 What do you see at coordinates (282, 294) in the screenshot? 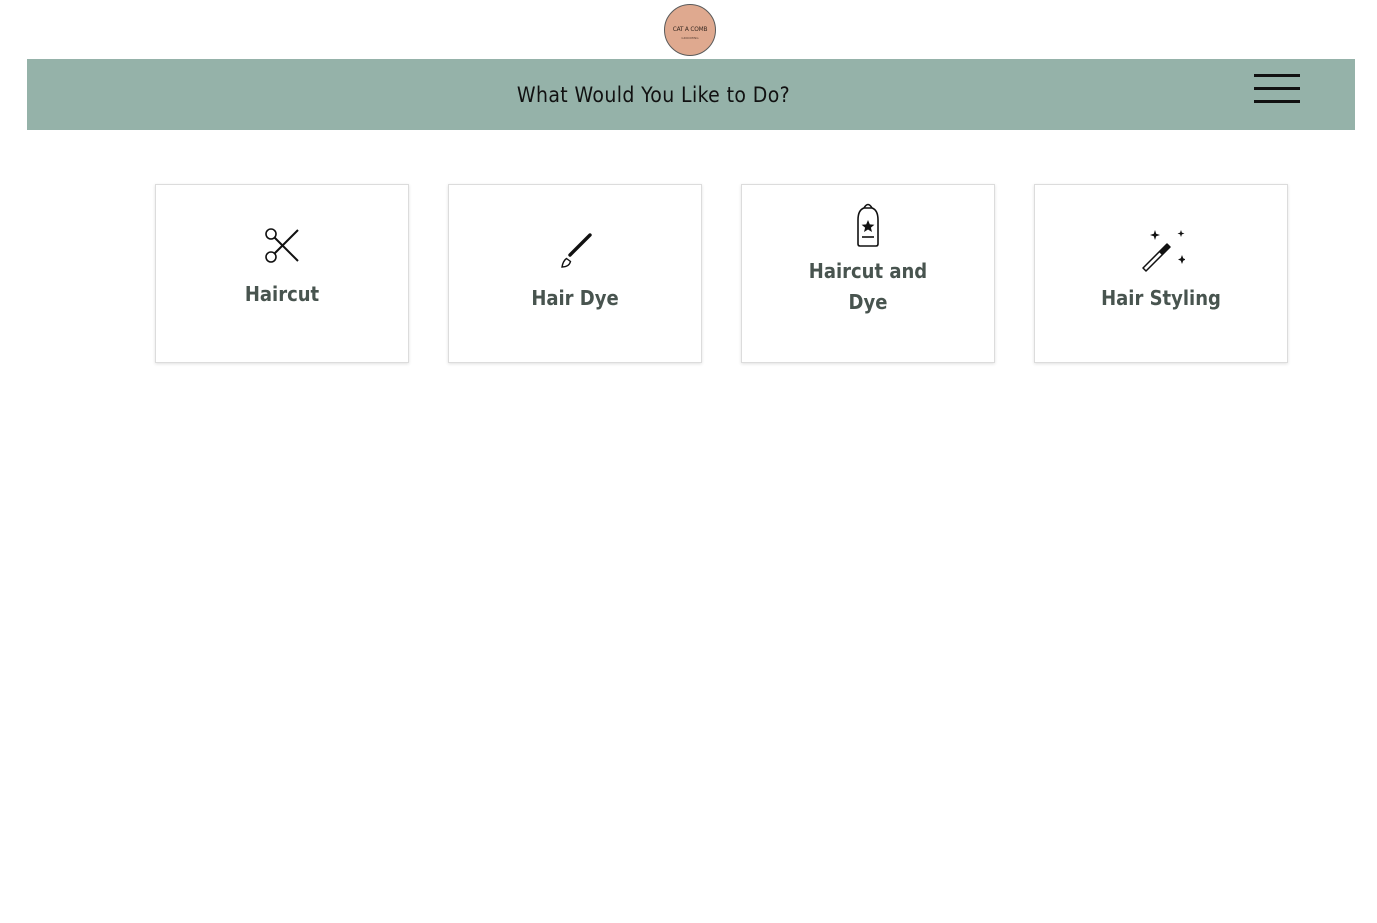
I see `service-label: Haircut` at bounding box center [282, 294].